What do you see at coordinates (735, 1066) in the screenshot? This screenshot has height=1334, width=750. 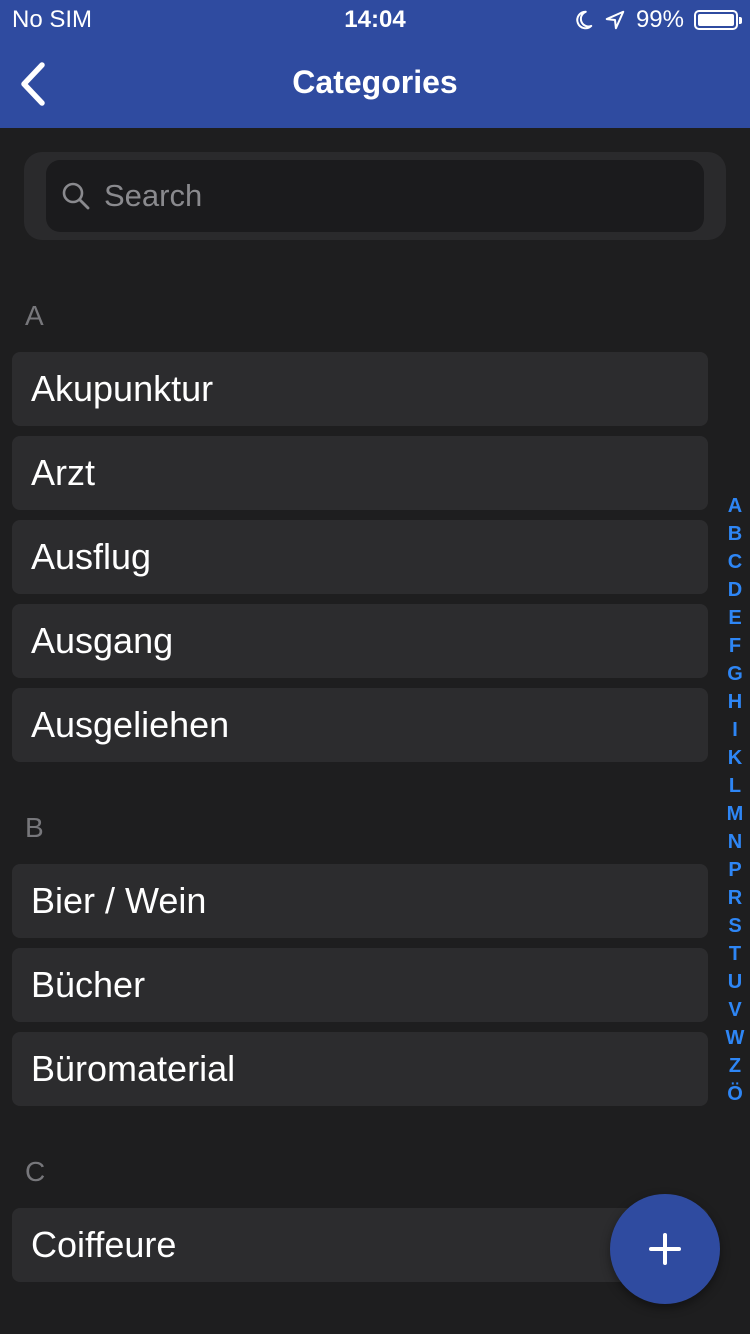 I see `index-letter-z: Z` at bounding box center [735, 1066].